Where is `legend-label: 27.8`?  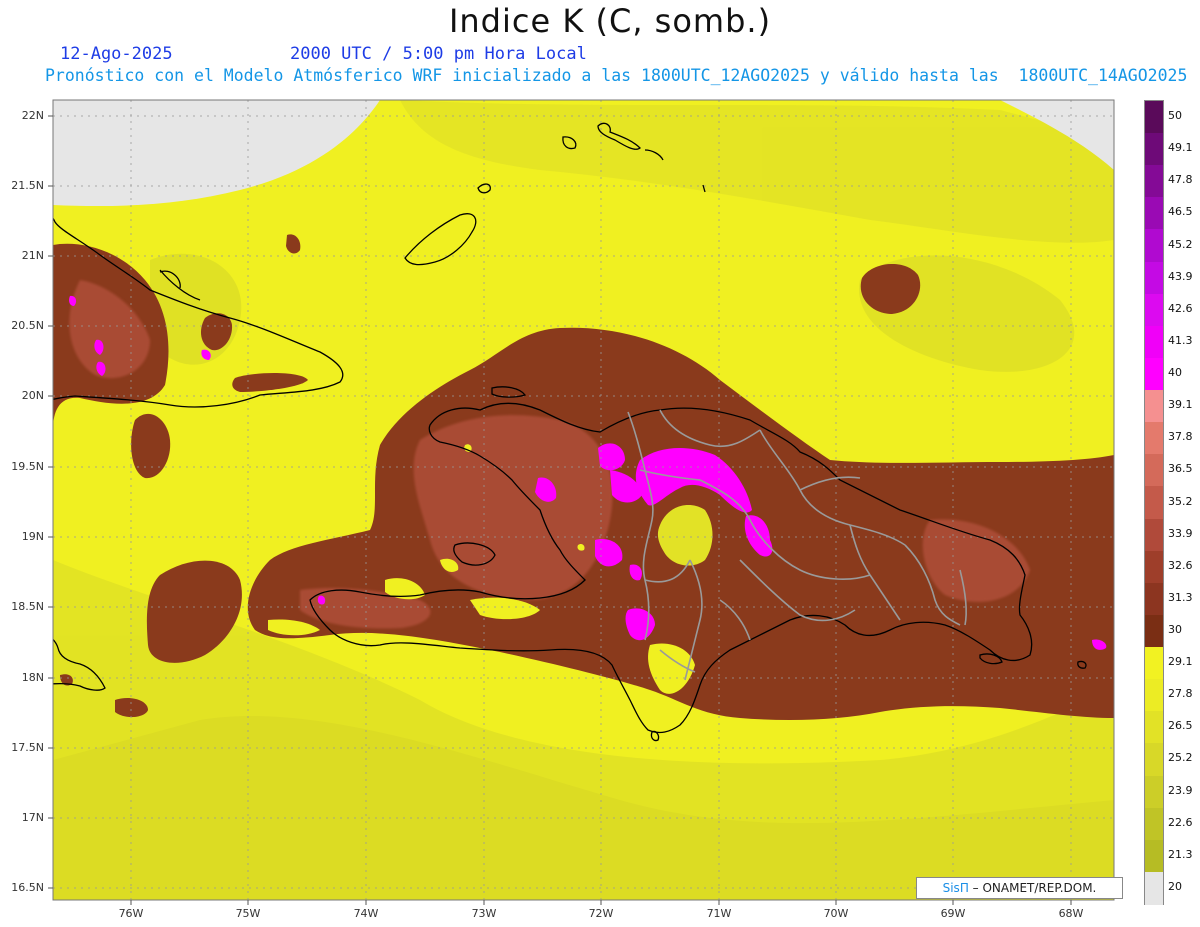 legend-label: 27.8 is located at coordinates (1180, 694).